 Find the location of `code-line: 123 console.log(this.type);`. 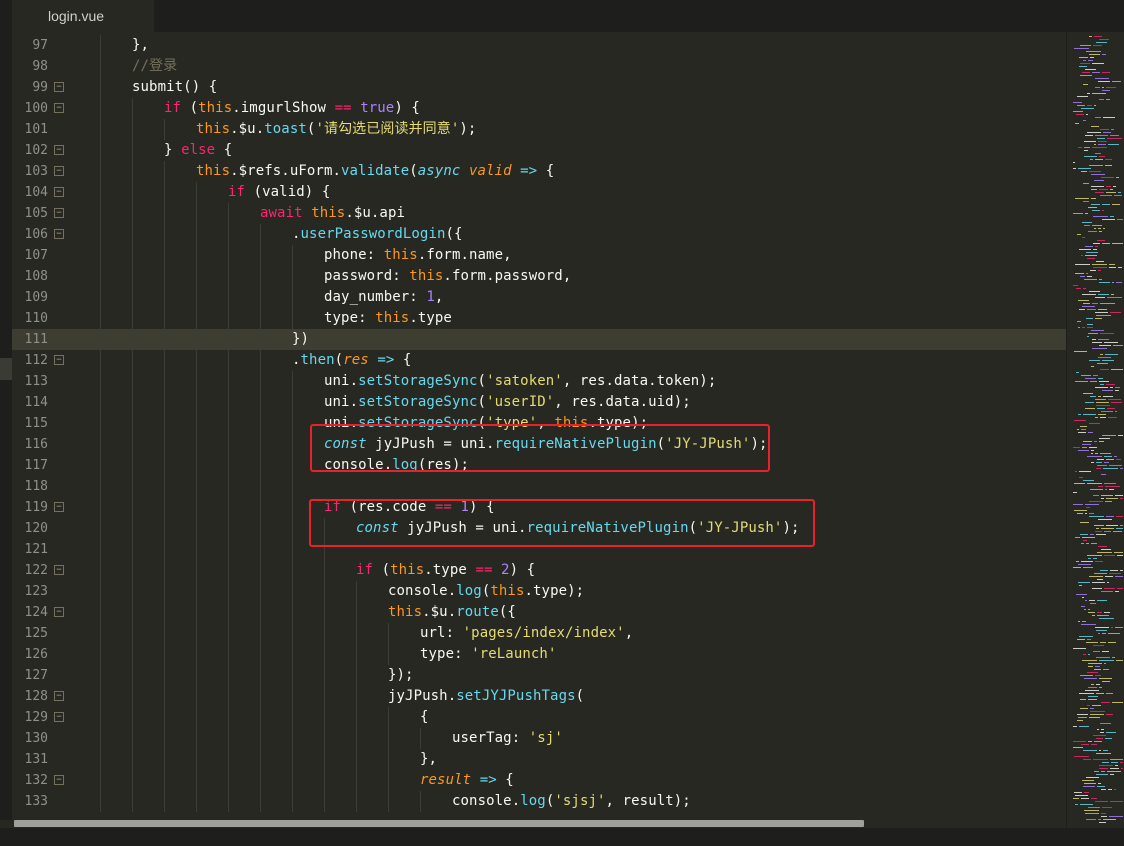

code-line: 123 console.log(this.type); is located at coordinates (539, 591).